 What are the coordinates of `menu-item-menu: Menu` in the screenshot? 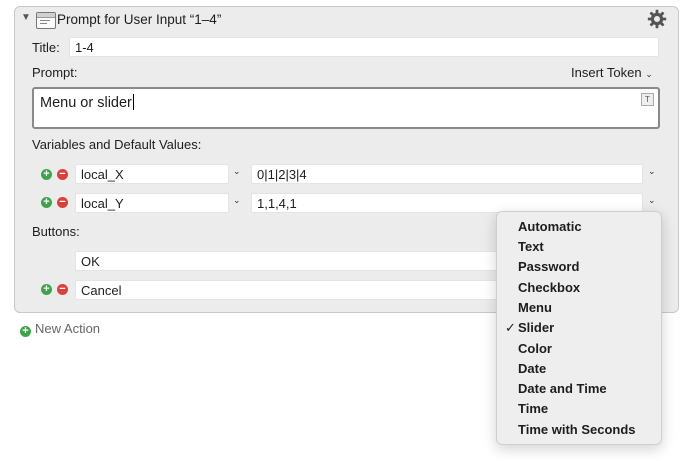 It's located at (579, 308).